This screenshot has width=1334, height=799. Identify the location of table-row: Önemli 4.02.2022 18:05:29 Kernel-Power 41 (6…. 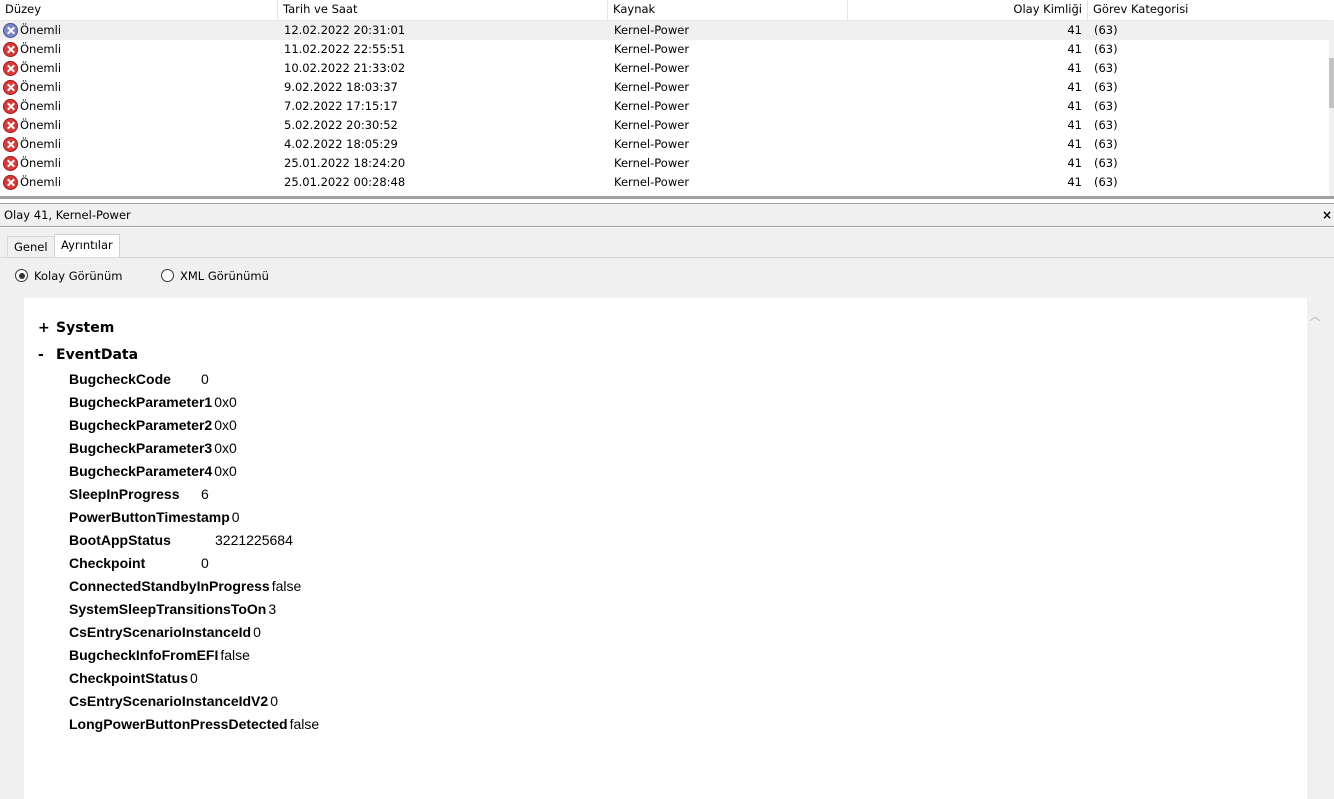
(664, 144).